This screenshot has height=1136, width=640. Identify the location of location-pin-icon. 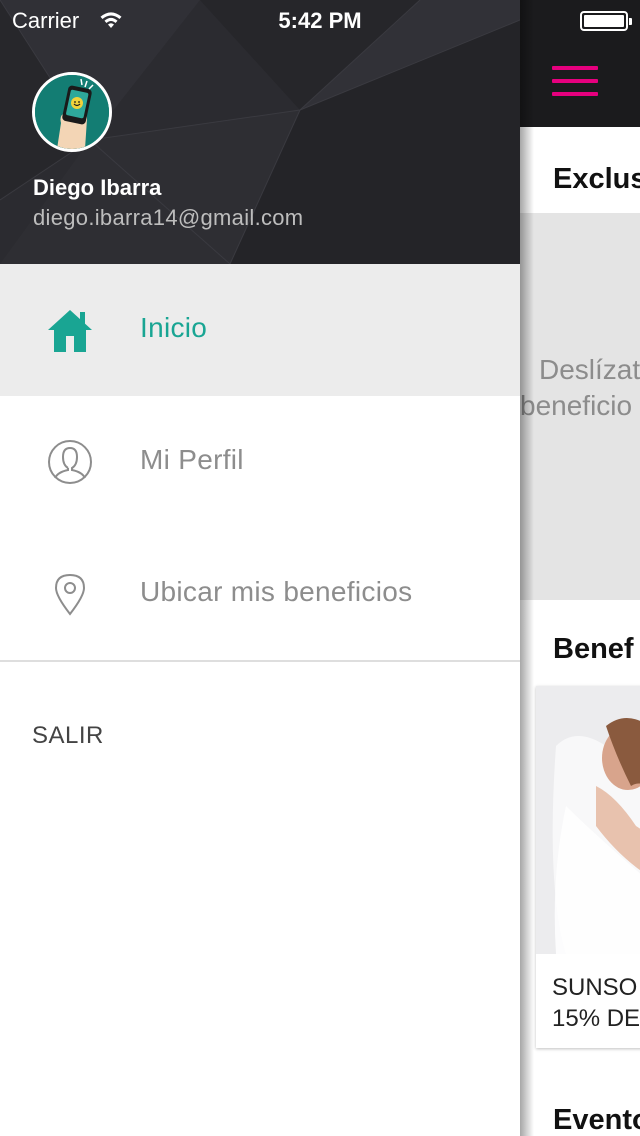
(70, 594).